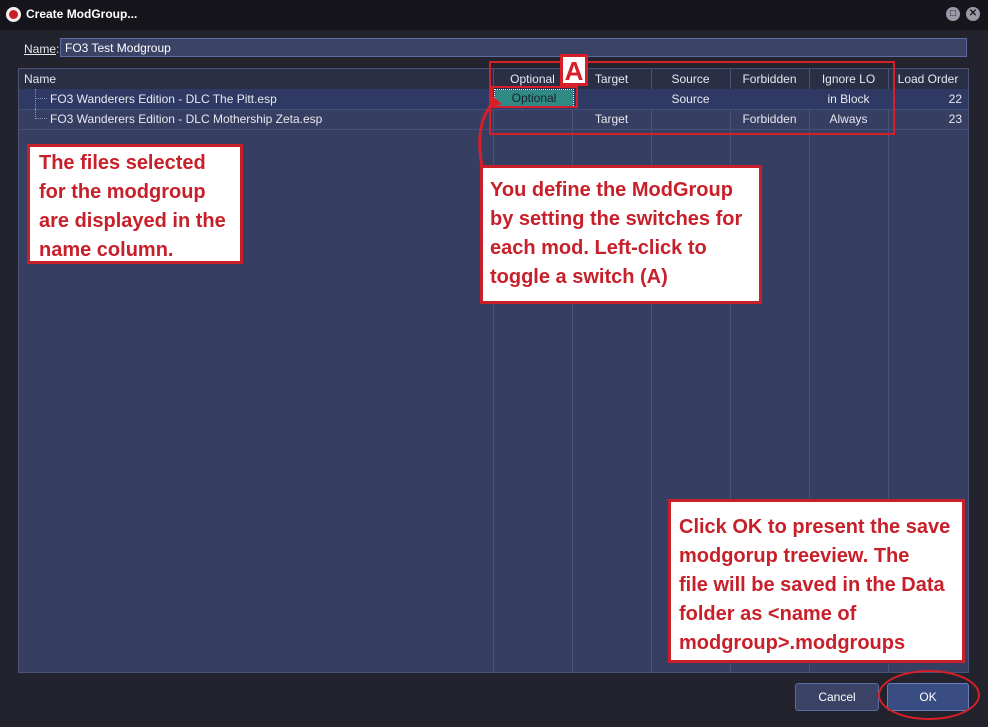  I want to click on load-order-value: 22, so click(955, 99).